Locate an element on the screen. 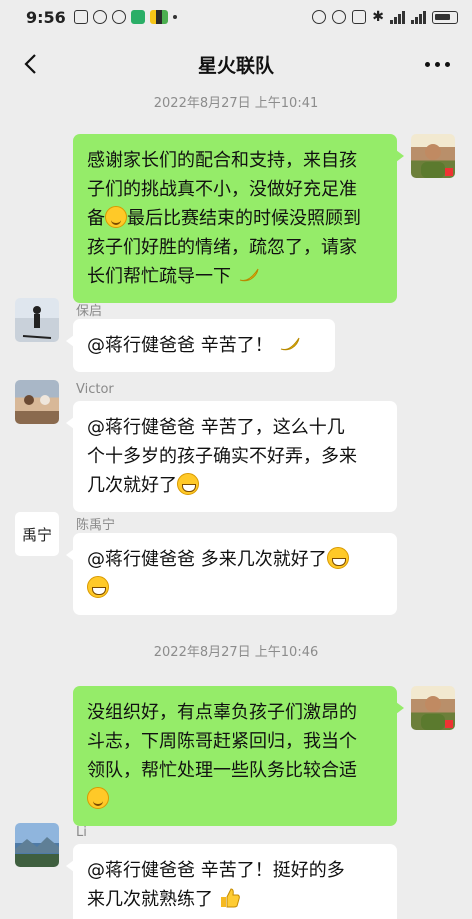  notification-icon is located at coordinates (80, 17).